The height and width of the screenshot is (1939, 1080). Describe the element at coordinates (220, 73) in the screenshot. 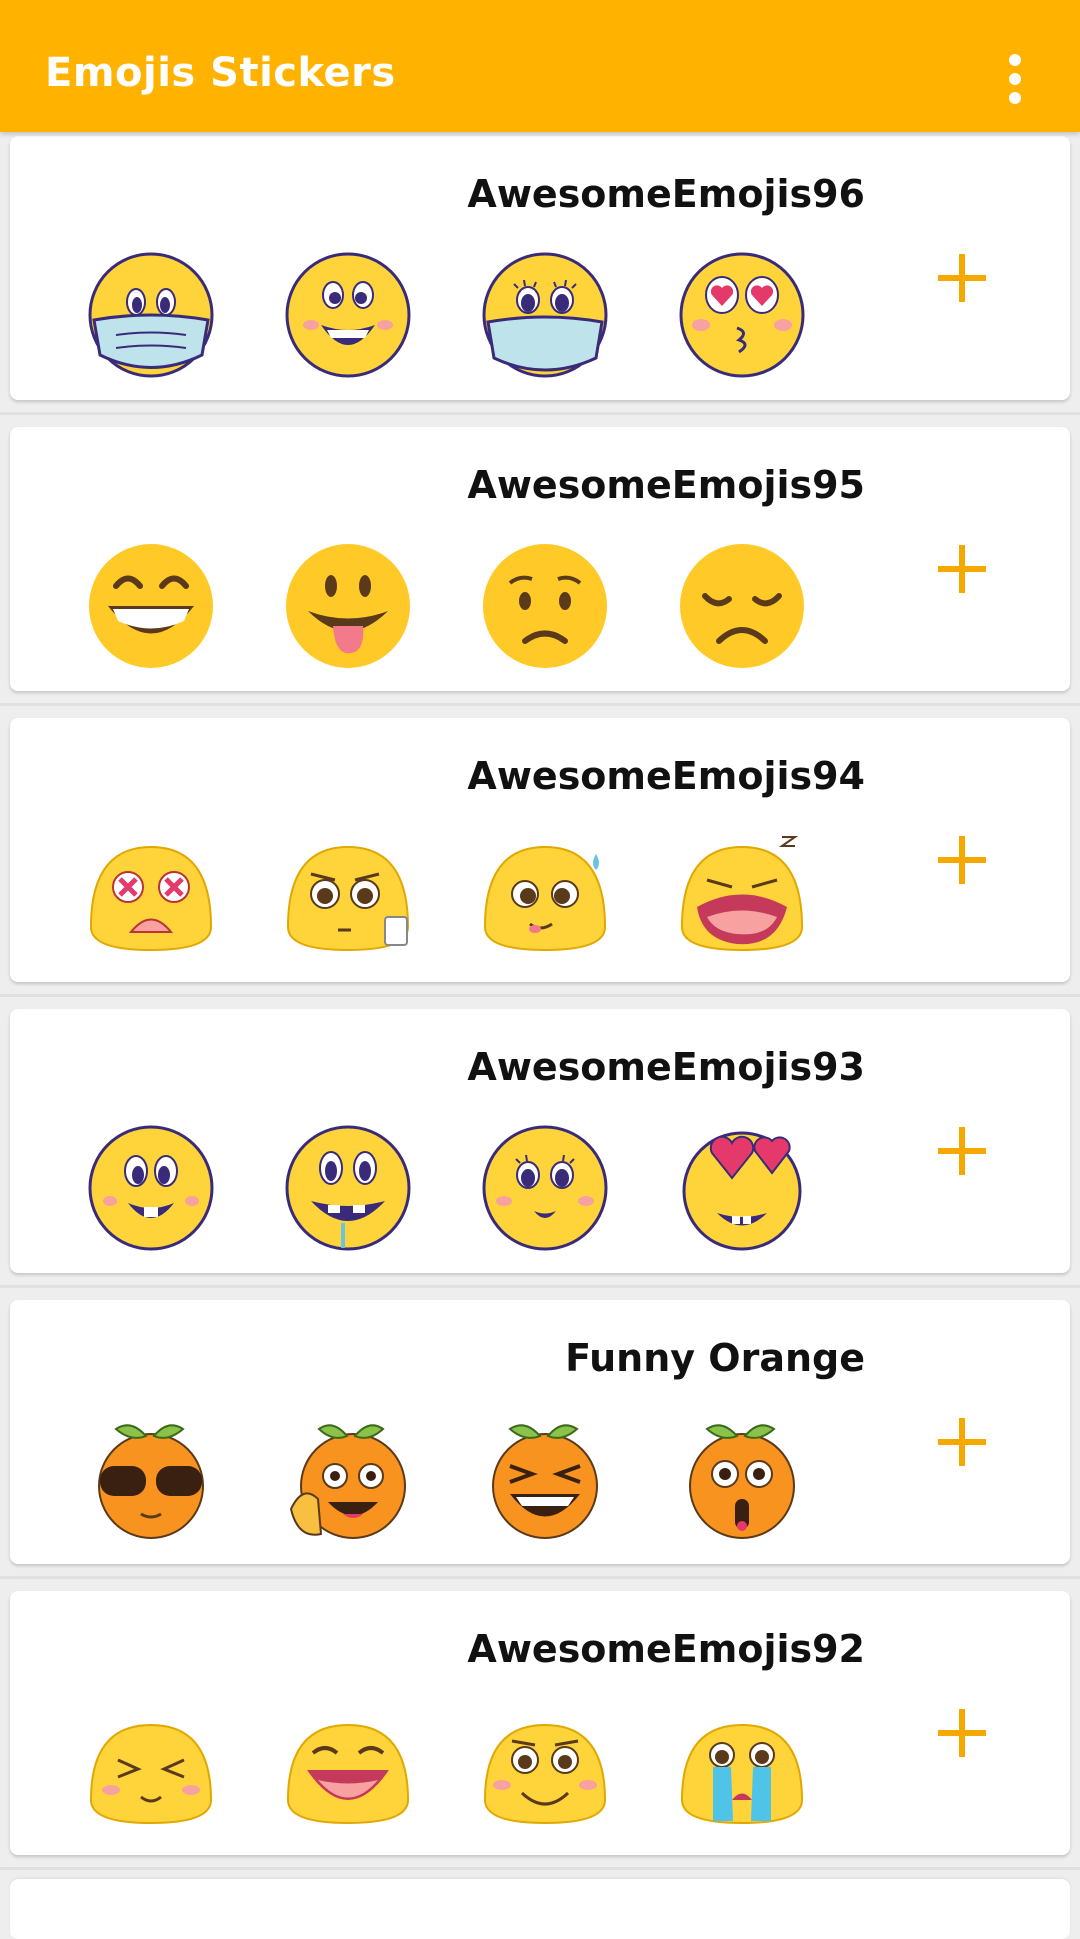

I see `app-title: Emojis Stickers` at that location.